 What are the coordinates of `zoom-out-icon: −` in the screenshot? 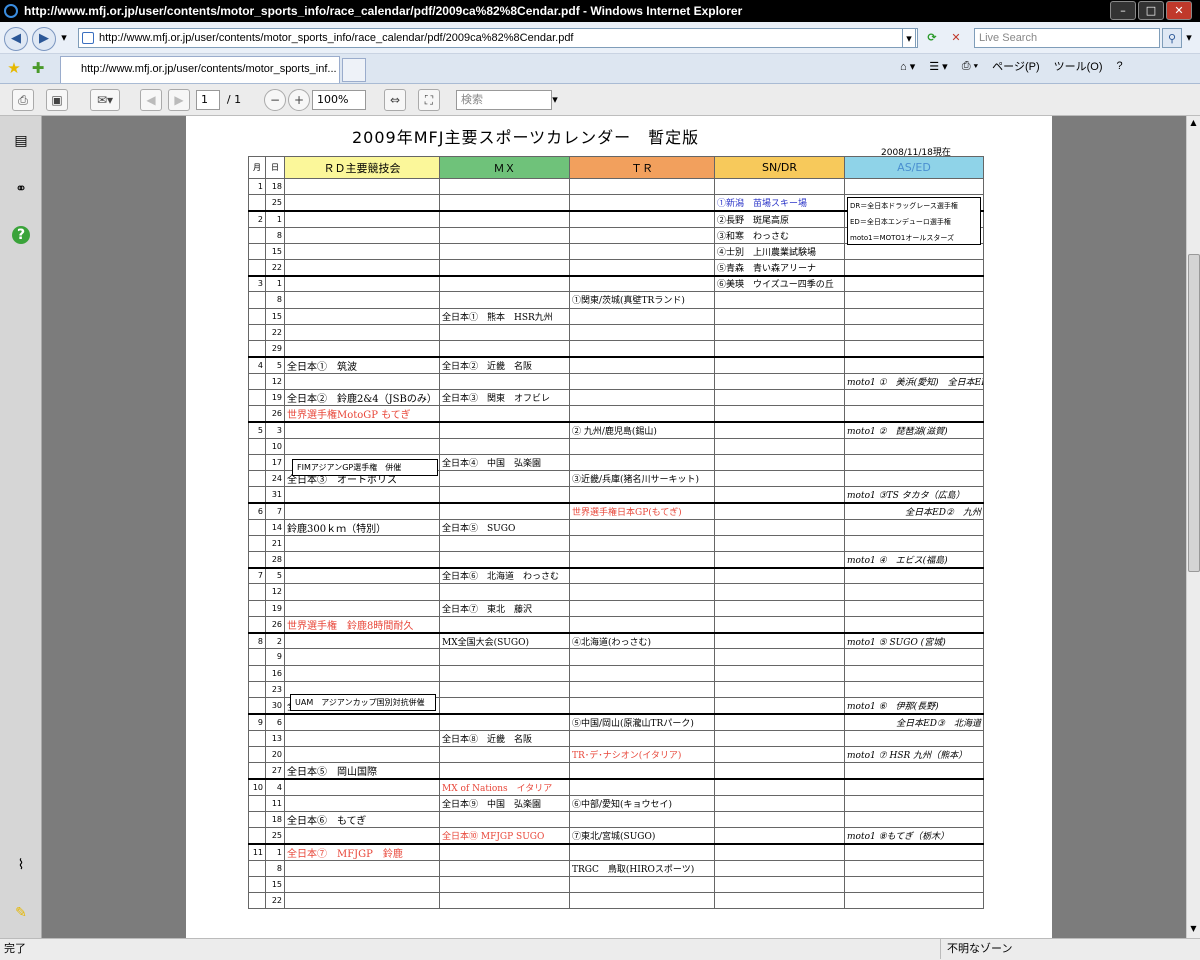 It's located at (275, 100).